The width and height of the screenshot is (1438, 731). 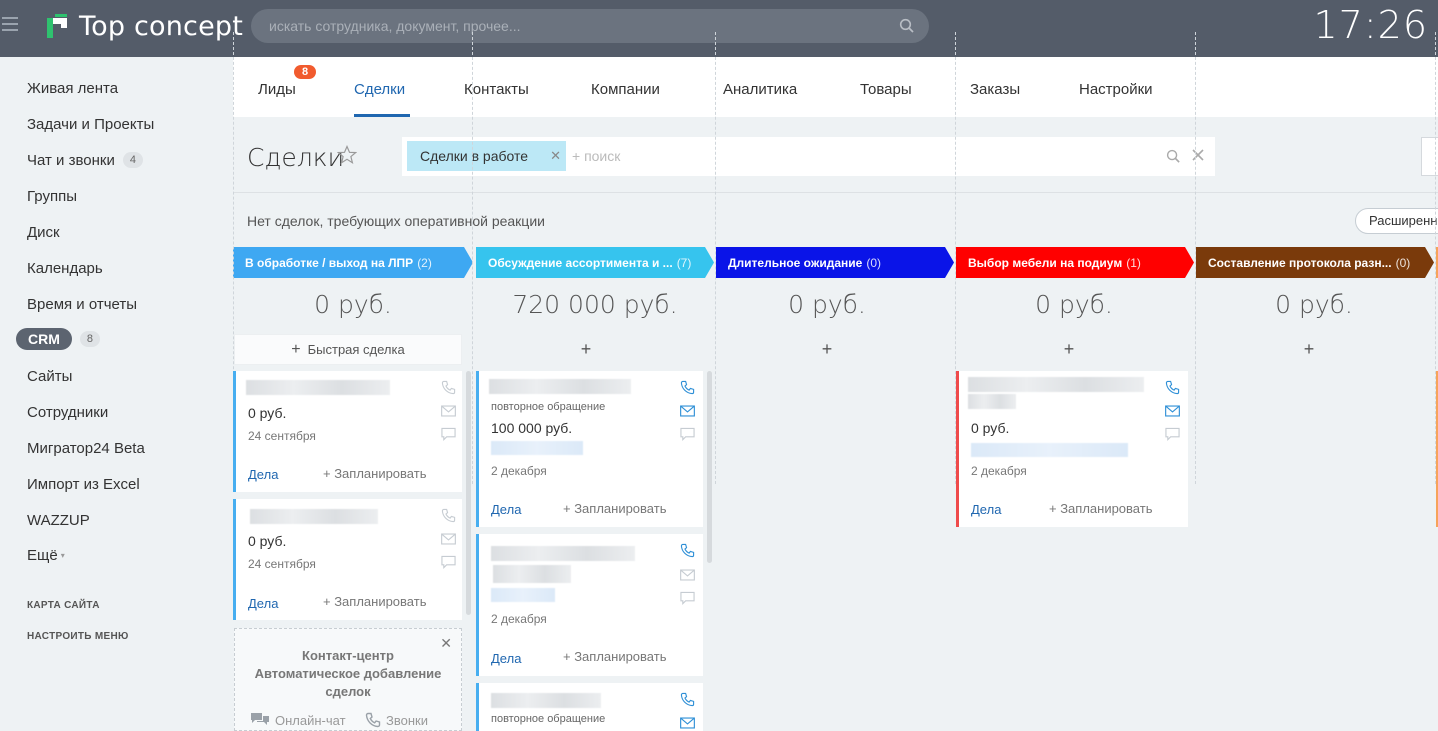 What do you see at coordinates (907, 26) in the screenshot?
I see `search-icon` at bounding box center [907, 26].